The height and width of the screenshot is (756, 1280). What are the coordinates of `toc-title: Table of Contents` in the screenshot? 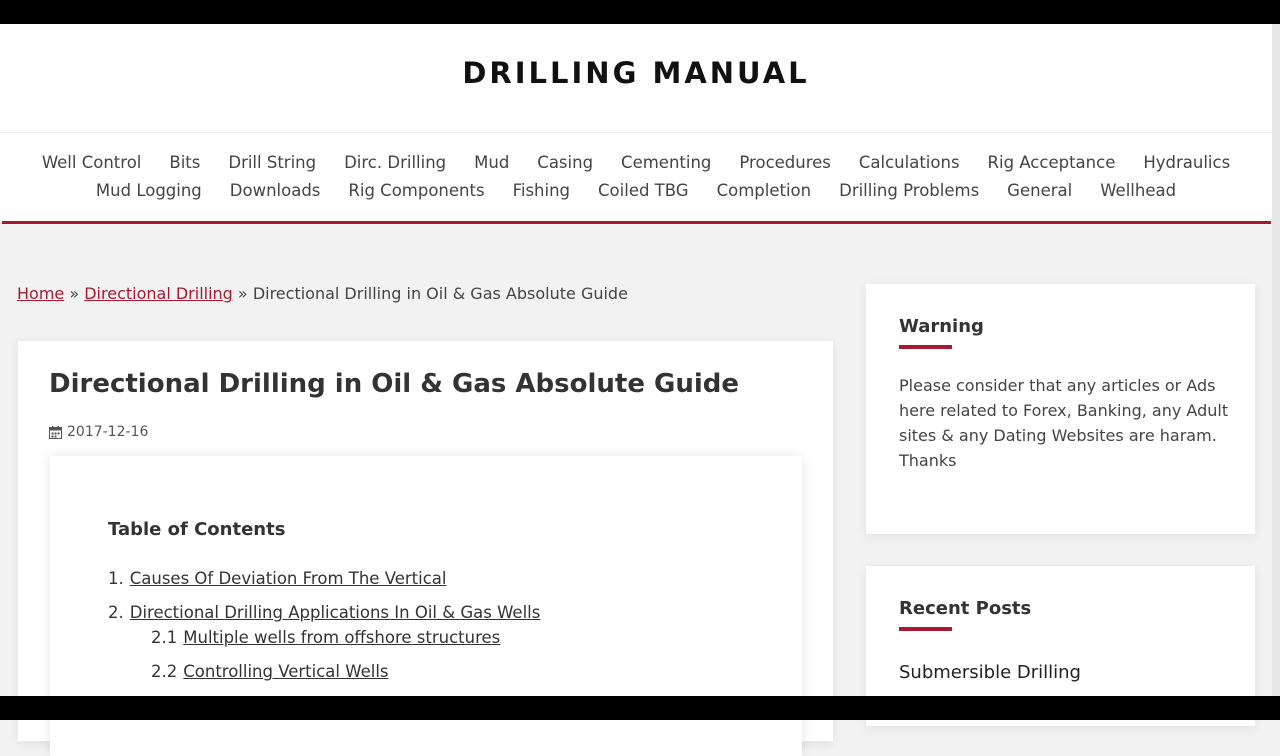 It's located at (197, 529).